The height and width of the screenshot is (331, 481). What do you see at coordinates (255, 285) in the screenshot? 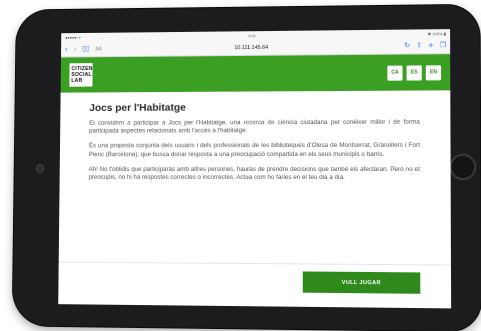
I see `page-footer: VULL JUGAR` at bounding box center [255, 285].